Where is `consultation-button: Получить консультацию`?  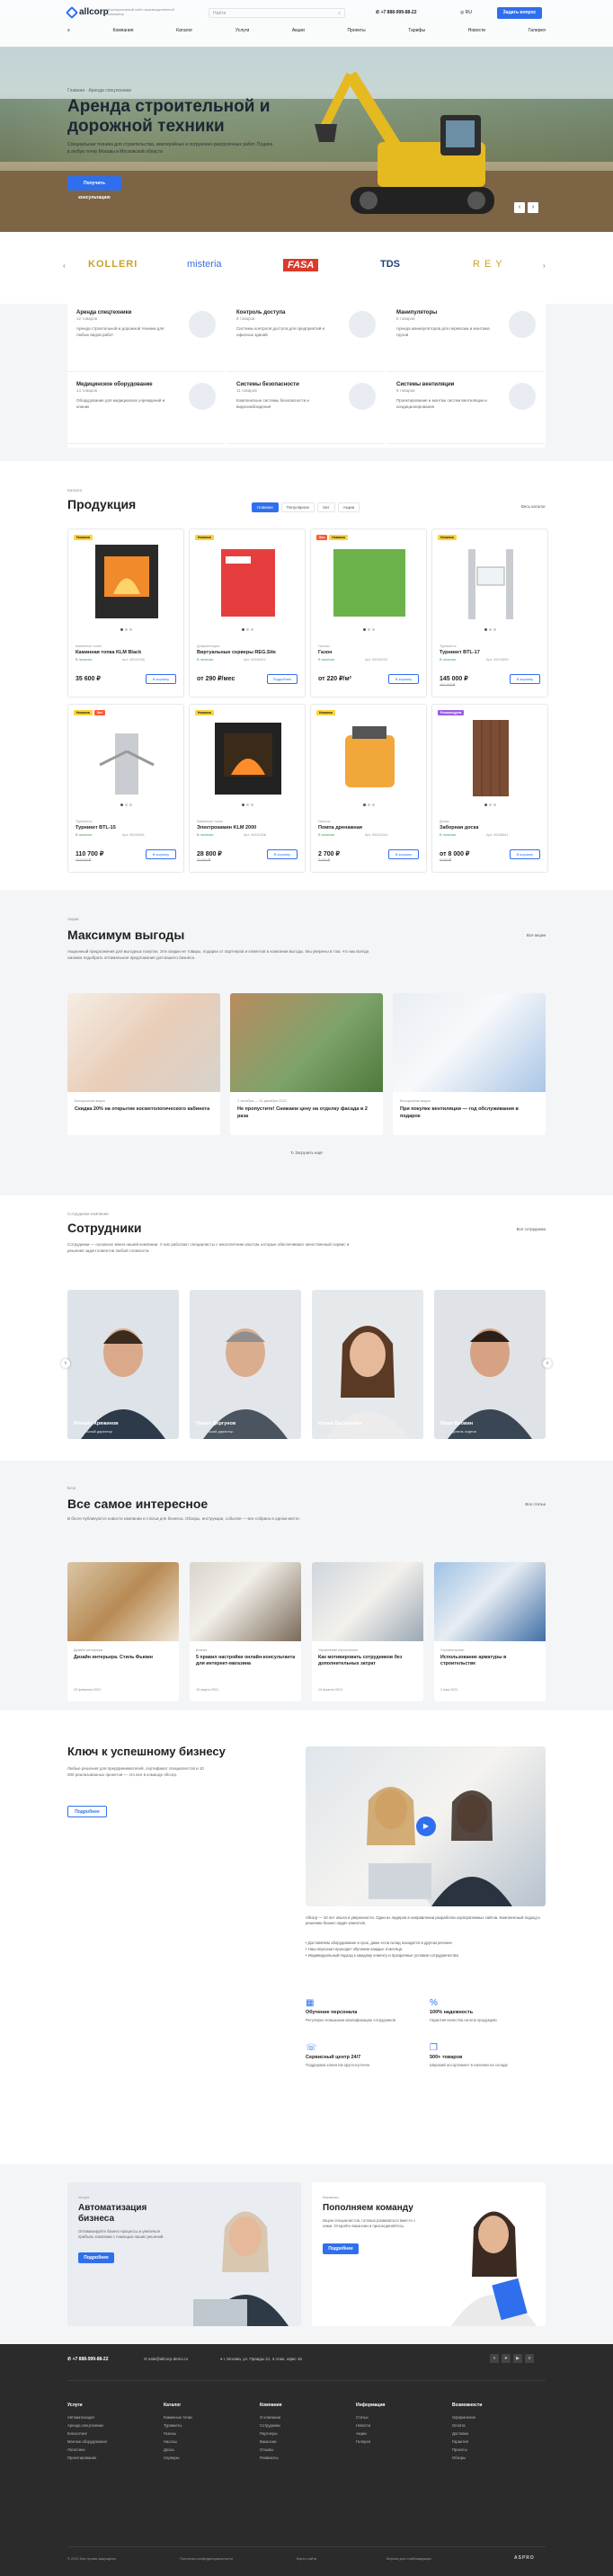 consultation-button: Получить консультацию is located at coordinates (94, 188).